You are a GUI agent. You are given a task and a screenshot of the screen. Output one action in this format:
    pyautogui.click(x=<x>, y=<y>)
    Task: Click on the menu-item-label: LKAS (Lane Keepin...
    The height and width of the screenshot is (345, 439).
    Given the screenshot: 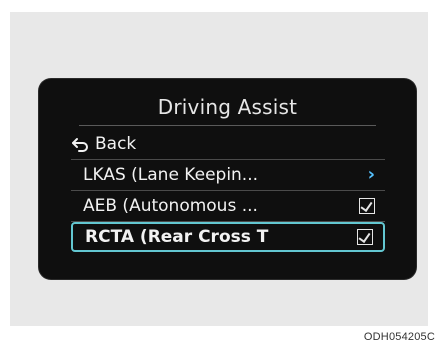 What is the action you would take?
    pyautogui.click(x=171, y=175)
    